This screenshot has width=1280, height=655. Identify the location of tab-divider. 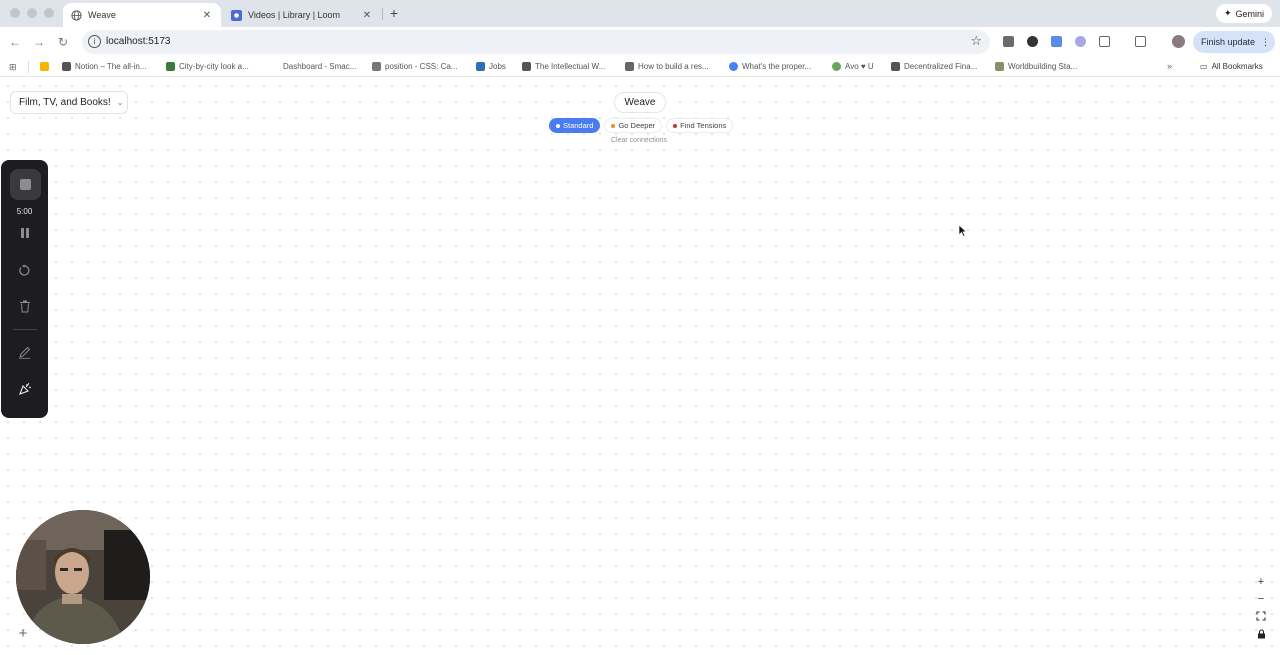
(382, 14).